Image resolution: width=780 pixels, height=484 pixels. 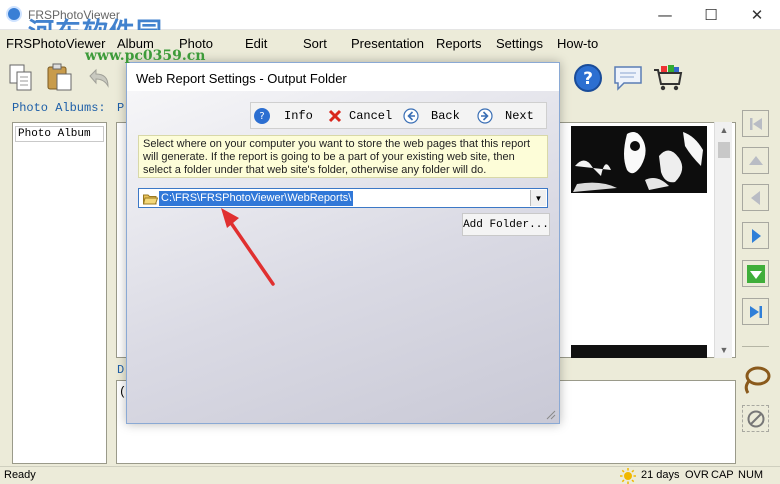 I want to click on first-photo-button, so click(x=755, y=123).